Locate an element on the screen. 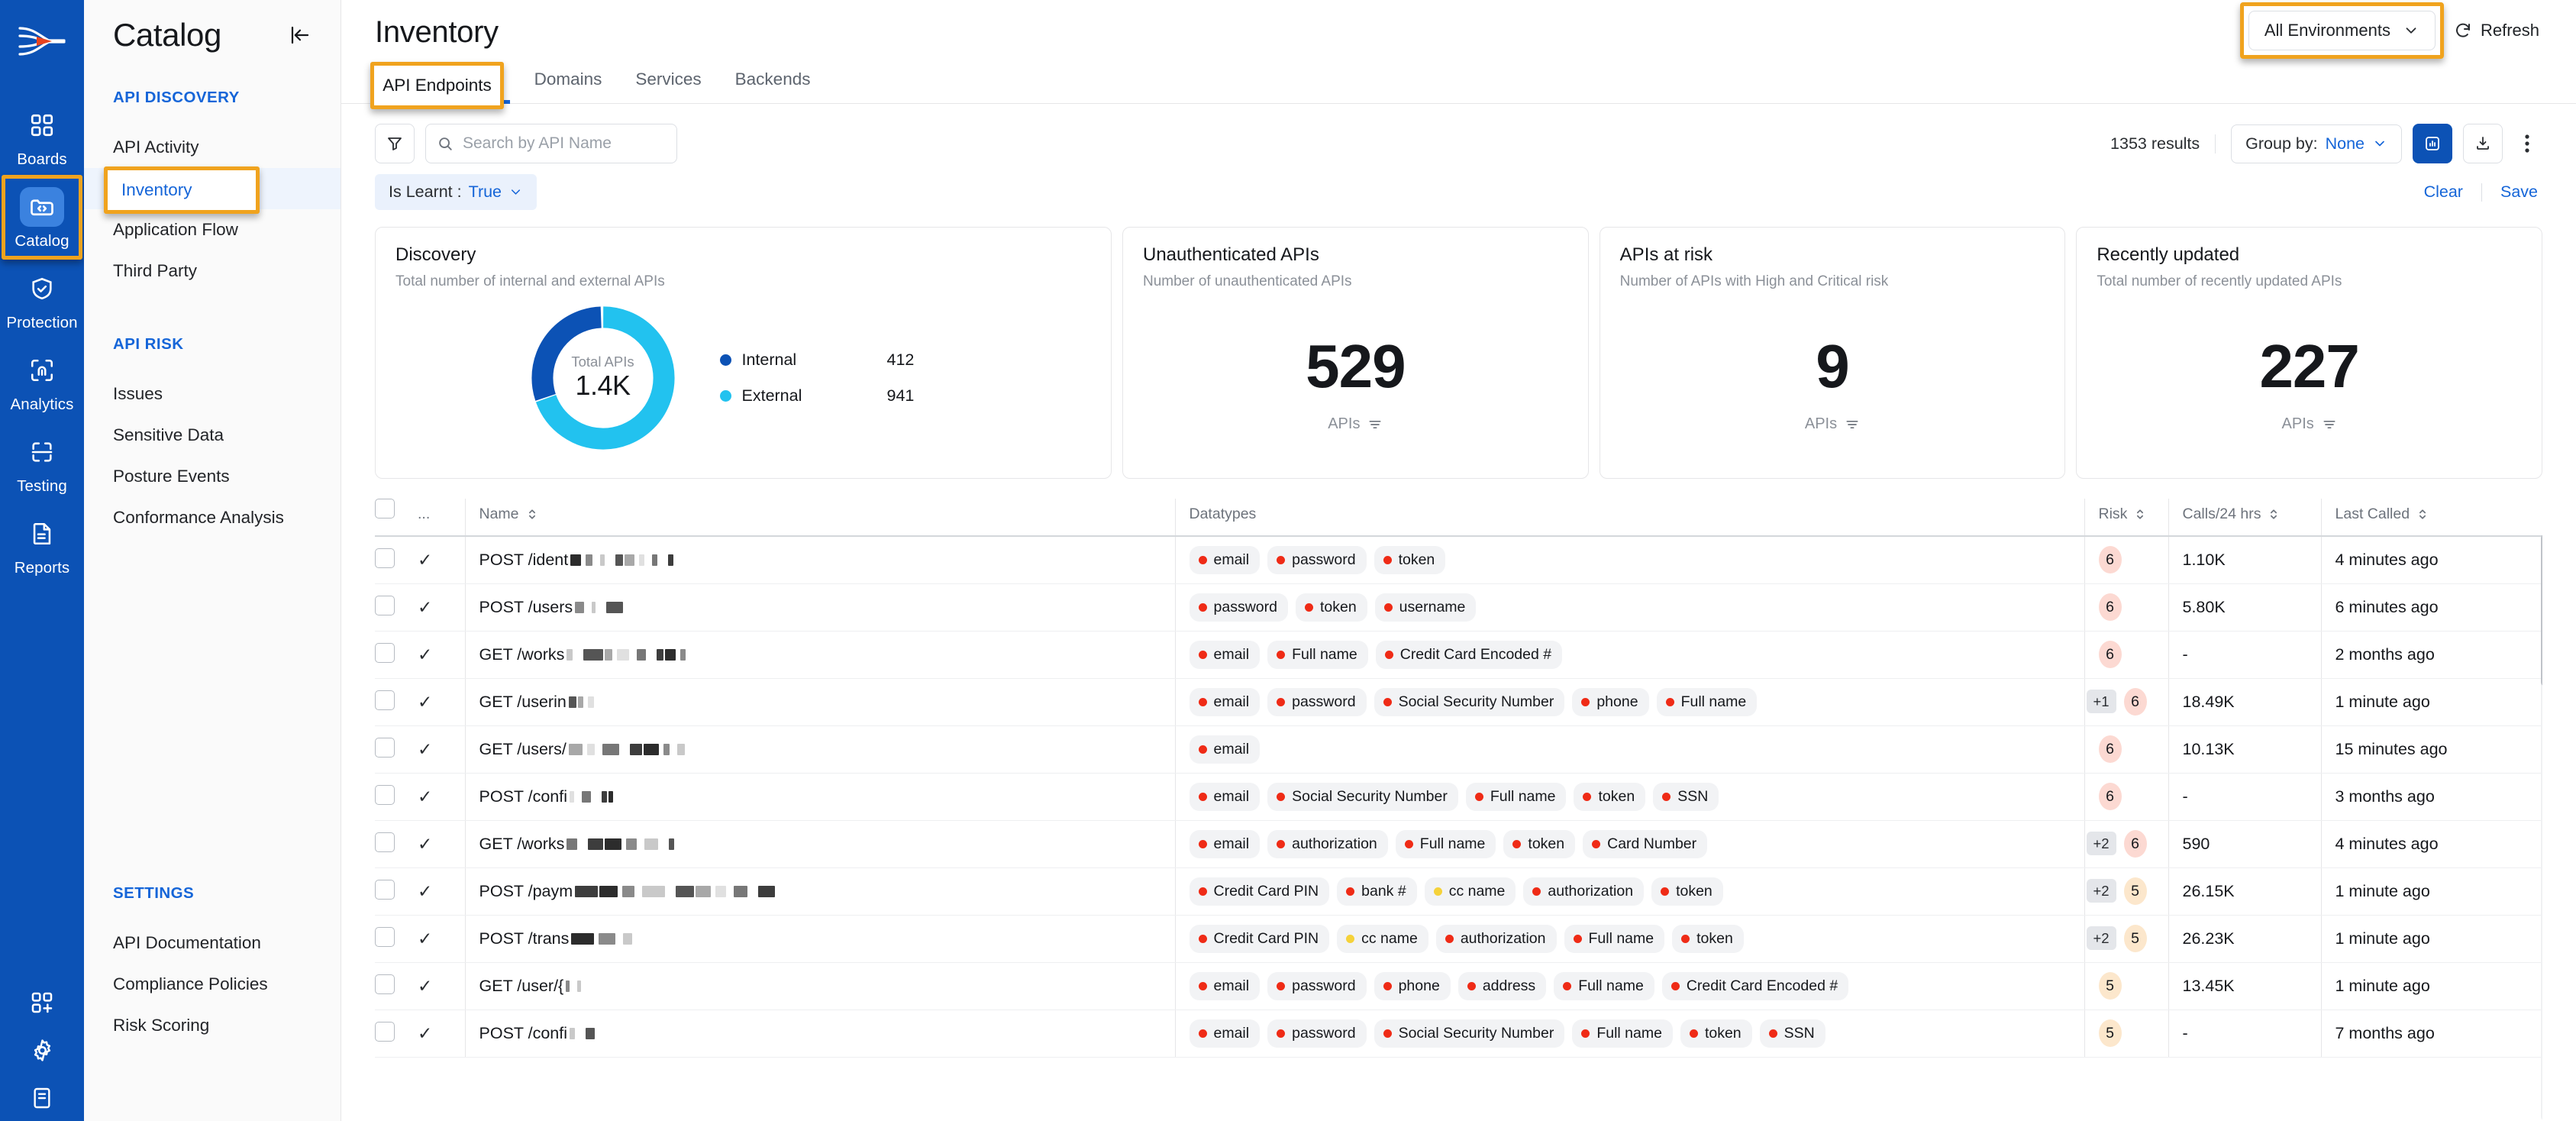  sidebar-item-conformance-analysis: Conformance Analysis is located at coordinates (212, 517).